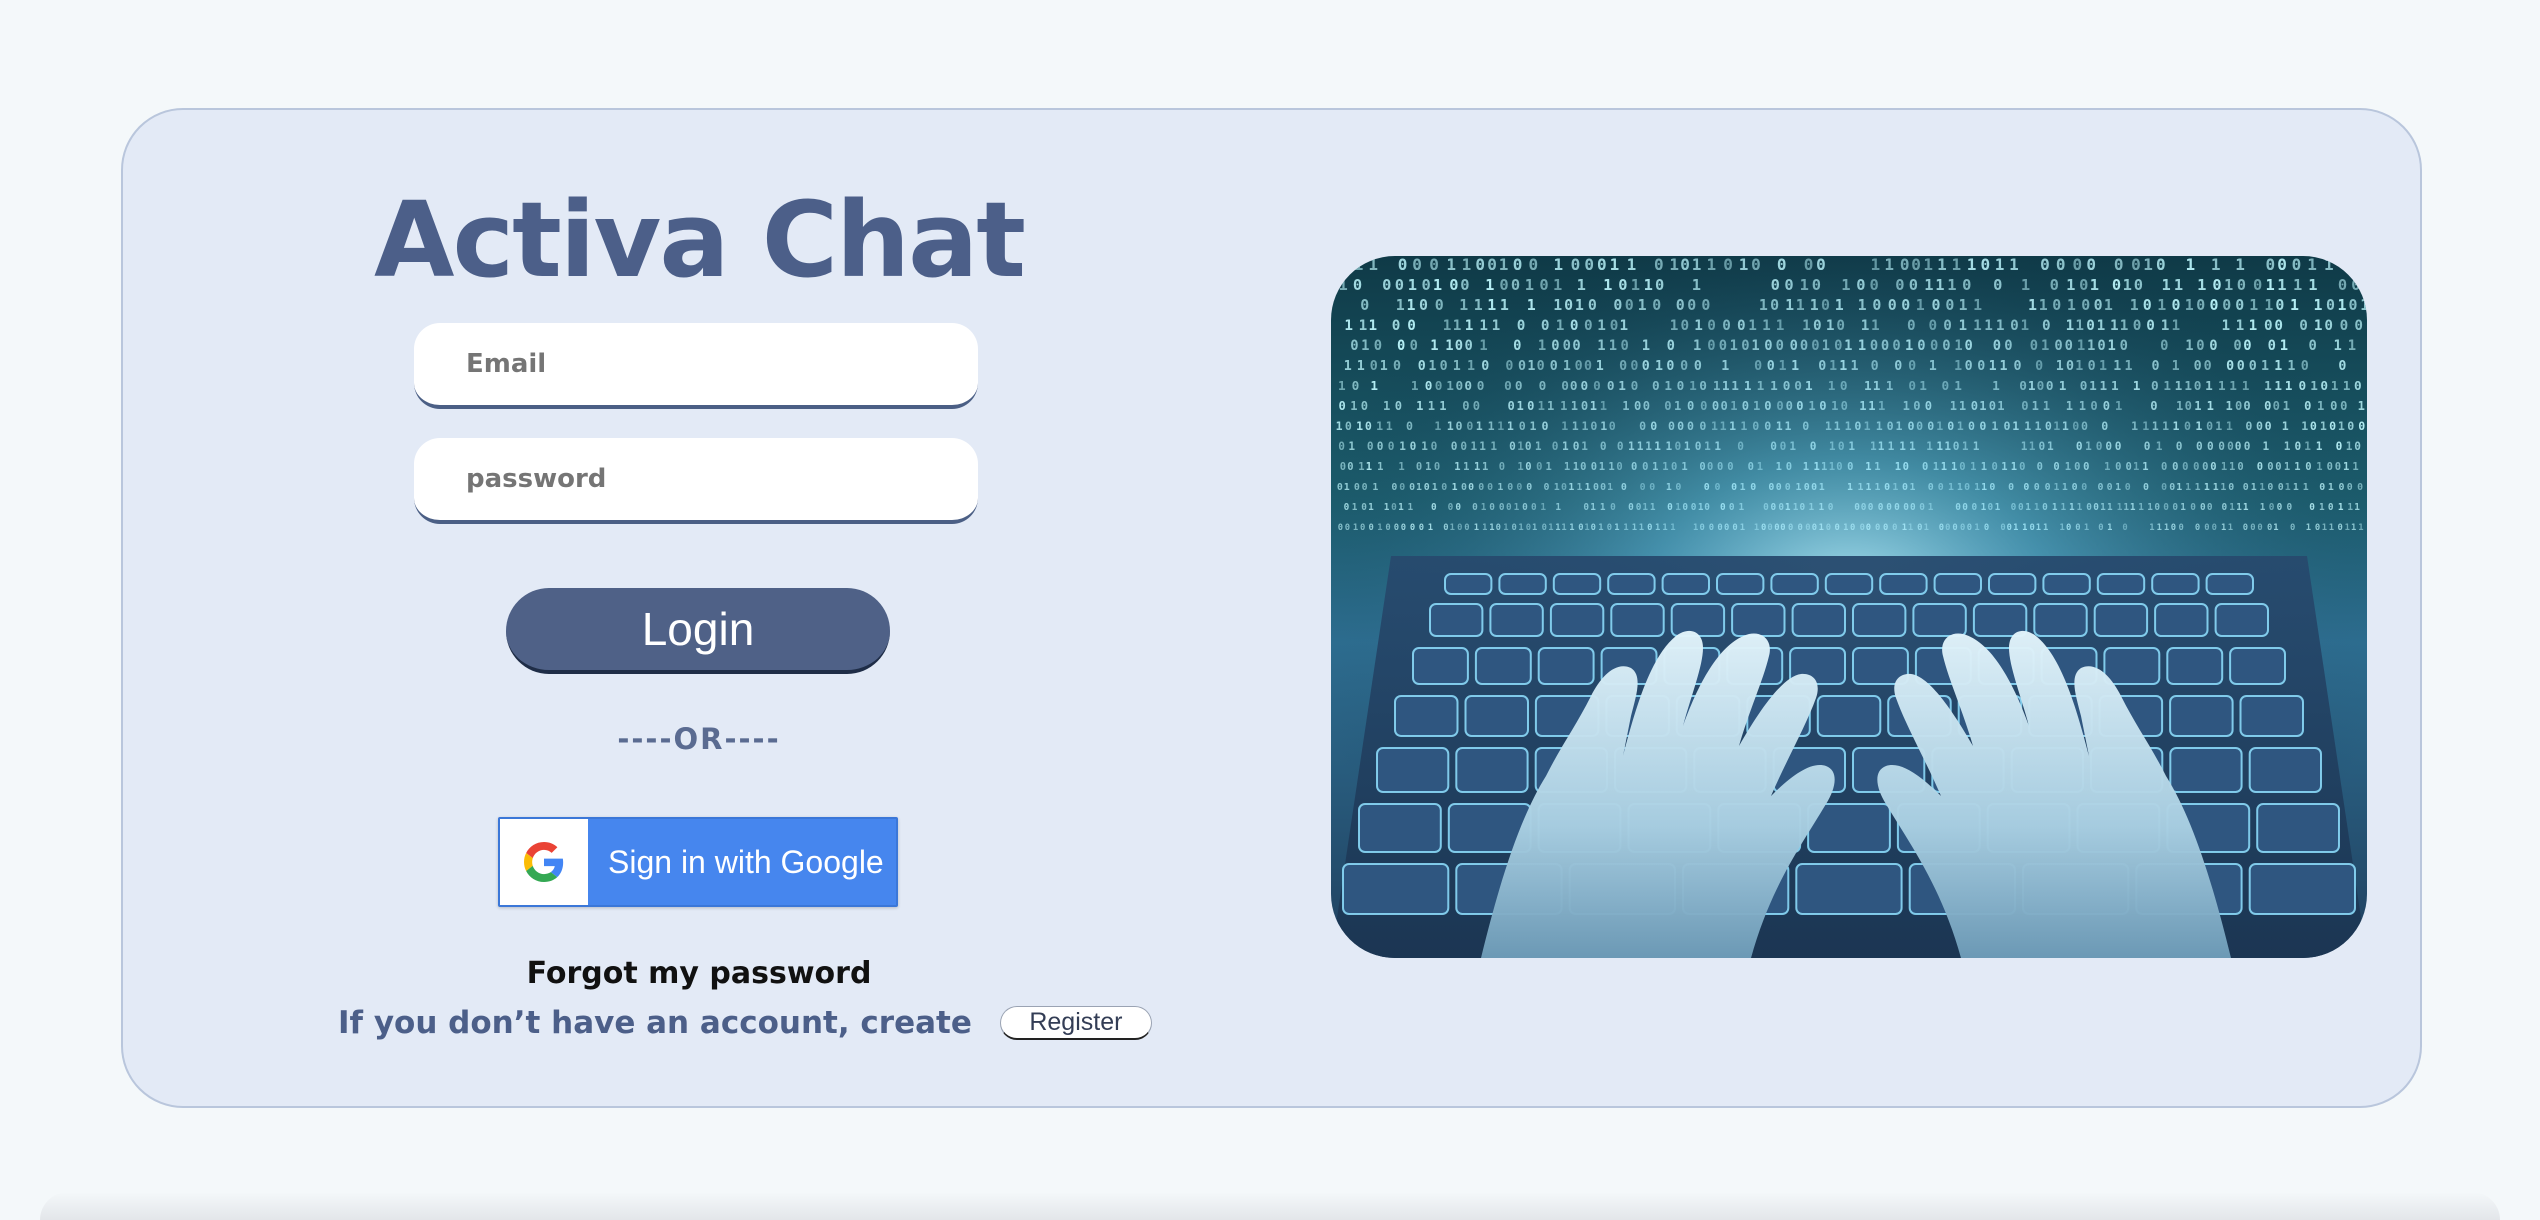 The width and height of the screenshot is (2540, 1220). Describe the element at coordinates (696, 481) in the screenshot. I see `password-input` at that location.